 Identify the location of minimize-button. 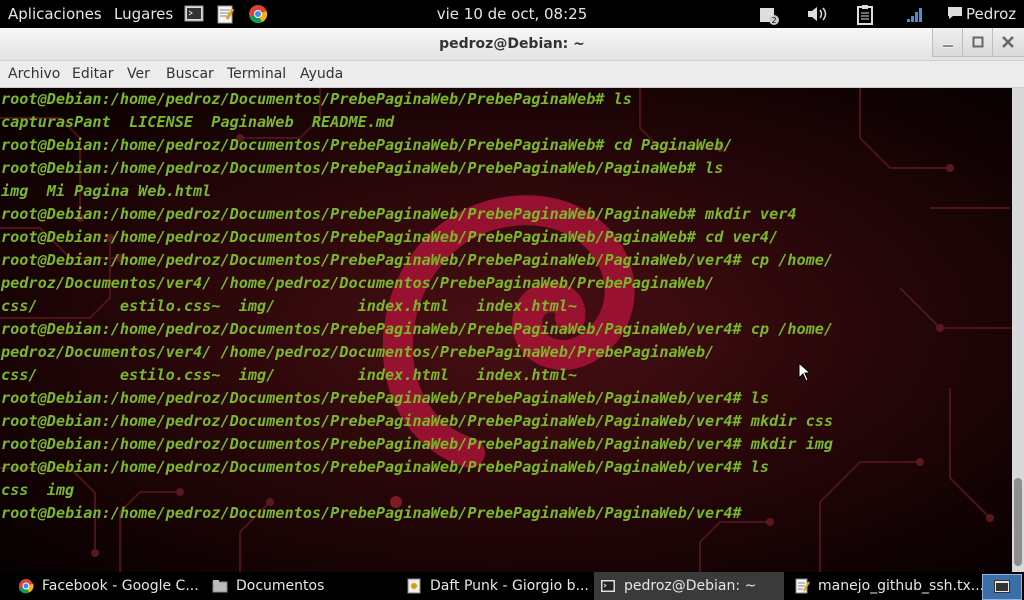
(947, 42).